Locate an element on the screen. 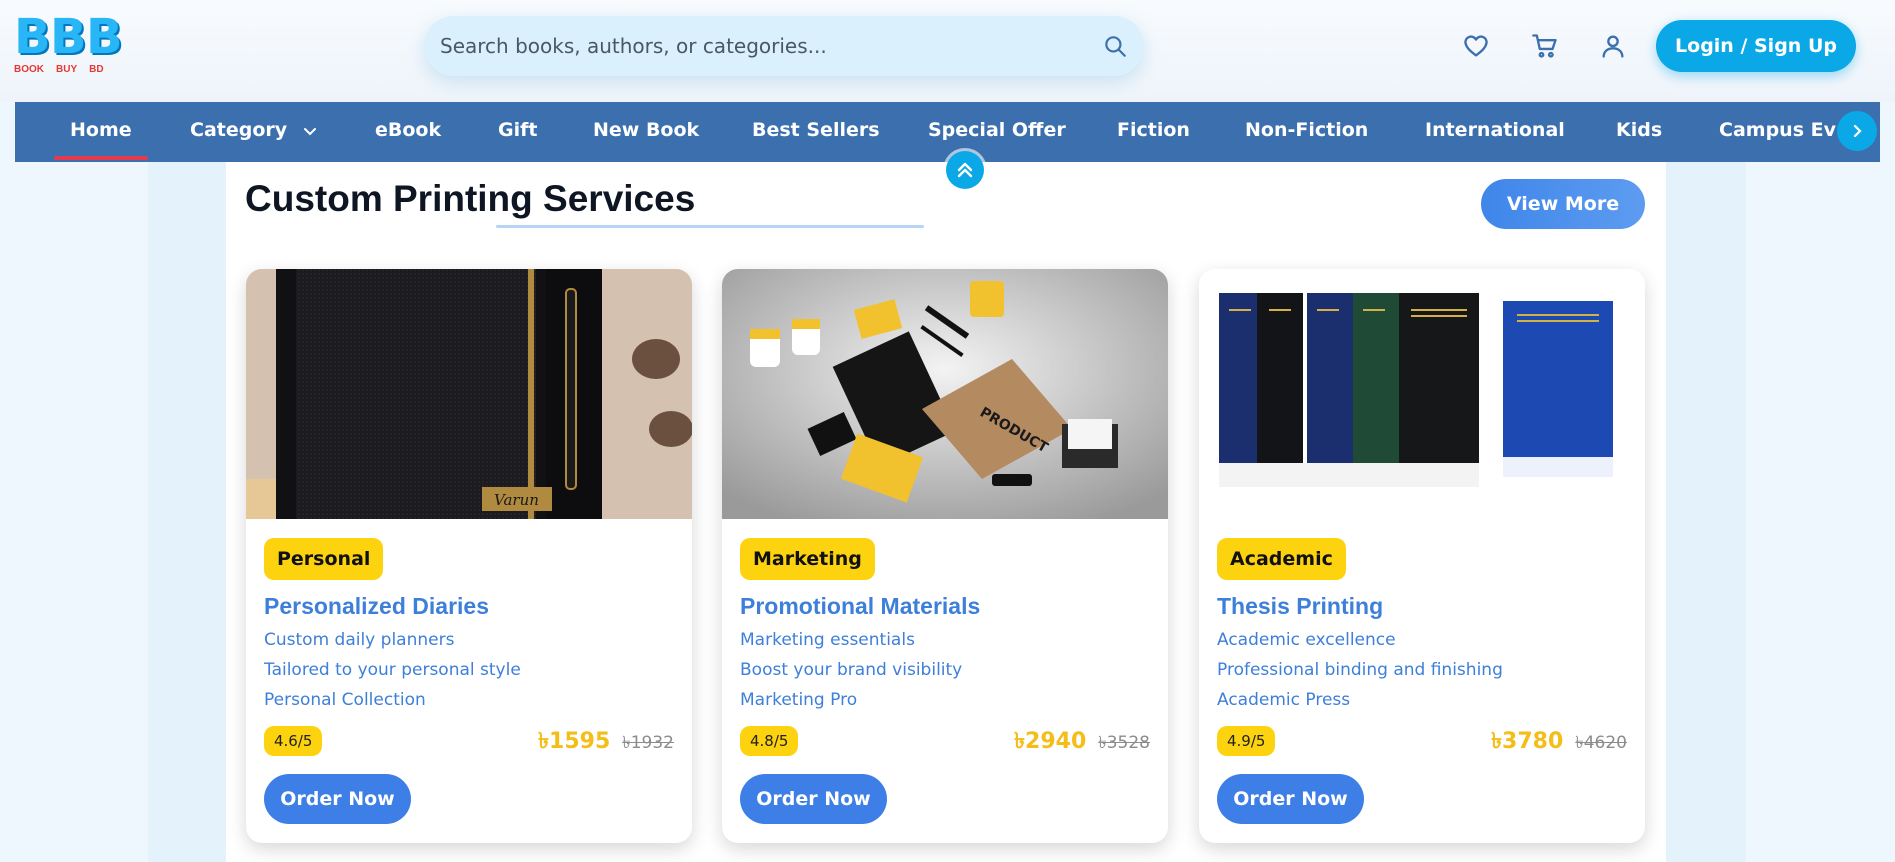  chevron-down-icon is located at coordinates (309, 131).